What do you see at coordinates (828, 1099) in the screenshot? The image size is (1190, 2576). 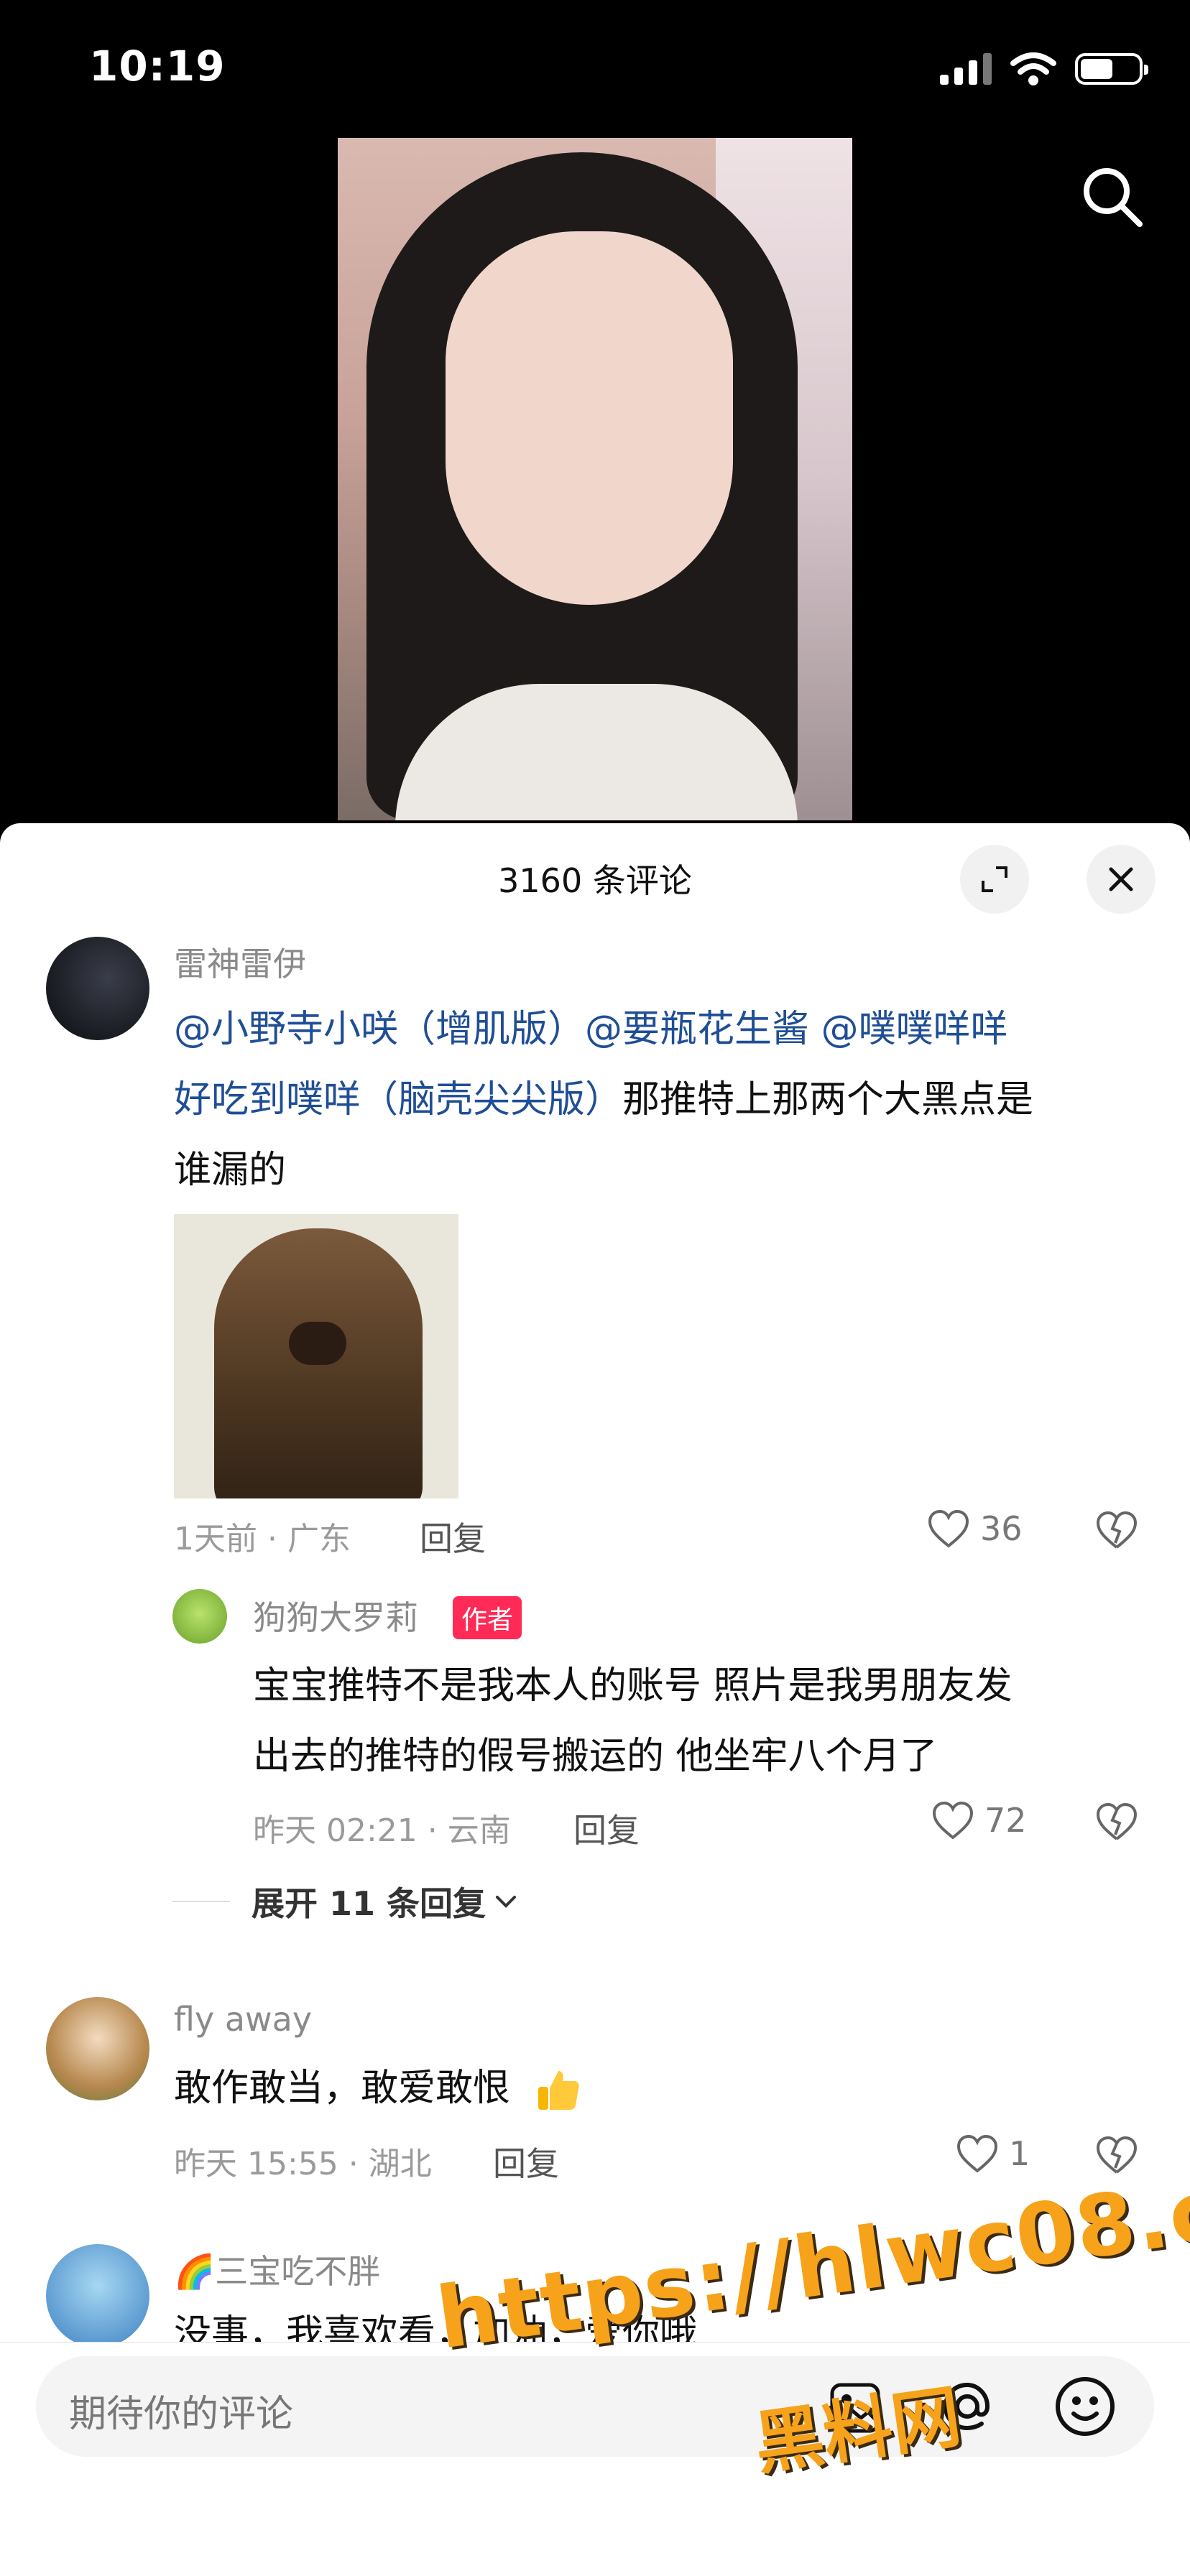 I see `comment-text-part: 那推特上那两个大黑点是` at bounding box center [828, 1099].